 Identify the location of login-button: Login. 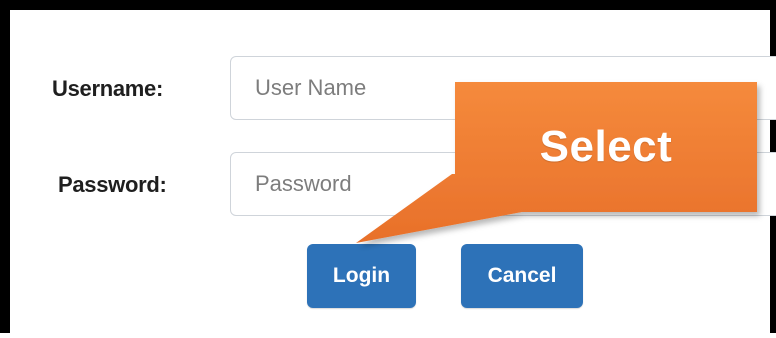
(361, 276).